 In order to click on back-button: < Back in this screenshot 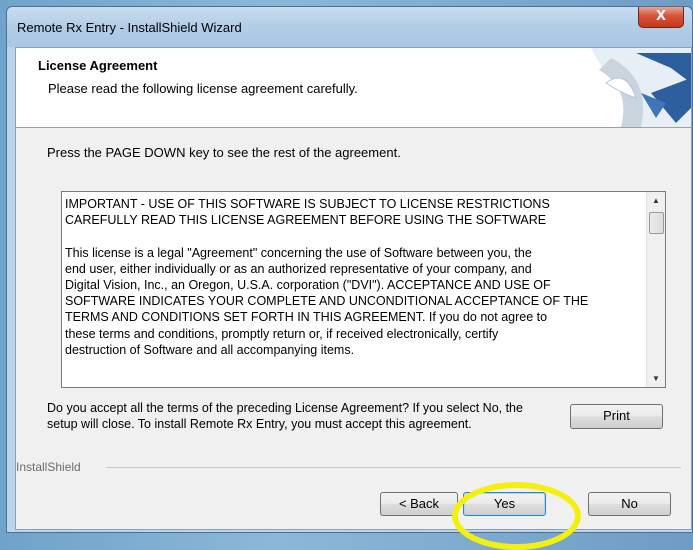, I will do `click(419, 504)`.